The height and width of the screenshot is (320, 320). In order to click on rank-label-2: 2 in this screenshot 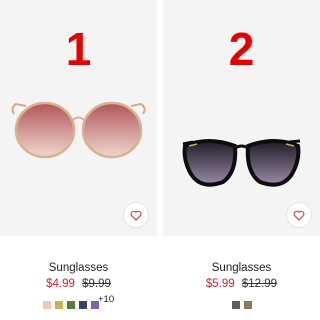, I will do `click(241, 49)`.